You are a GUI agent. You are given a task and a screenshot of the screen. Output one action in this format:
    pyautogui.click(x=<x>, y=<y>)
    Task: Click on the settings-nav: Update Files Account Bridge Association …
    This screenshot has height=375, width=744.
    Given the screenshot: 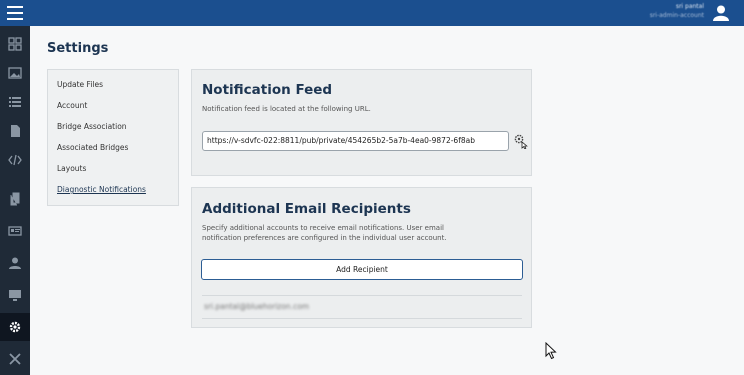 What is the action you would take?
    pyautogui.click(x=113, y=137)
    